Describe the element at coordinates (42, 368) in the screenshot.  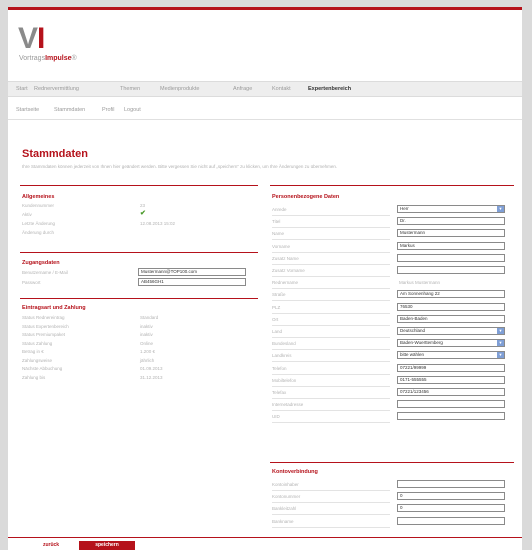
I see `n-chste-abbuchung-label: Nächste Abbuchung` at that location.